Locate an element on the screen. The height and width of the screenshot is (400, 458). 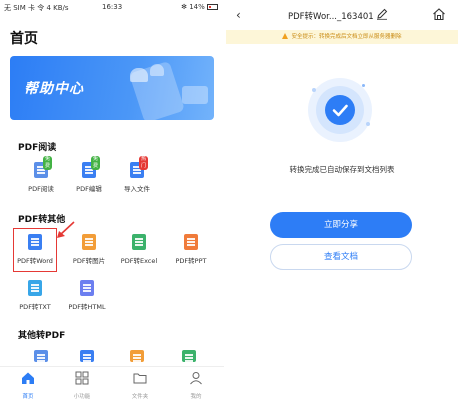
tab-profile: 我的 is located at coordinates (196, 385).